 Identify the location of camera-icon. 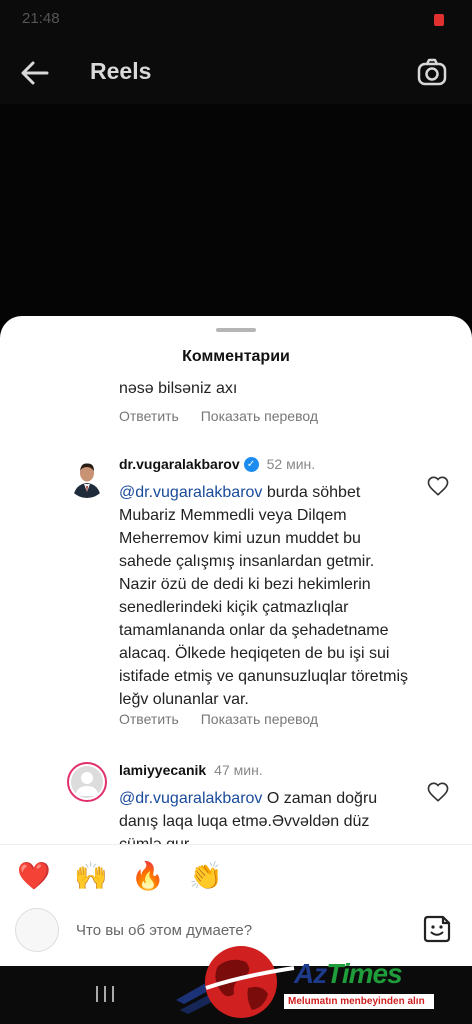
(432, 72).